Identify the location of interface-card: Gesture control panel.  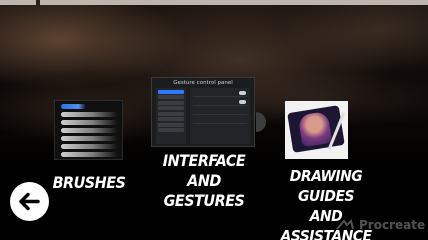
(203, 112).